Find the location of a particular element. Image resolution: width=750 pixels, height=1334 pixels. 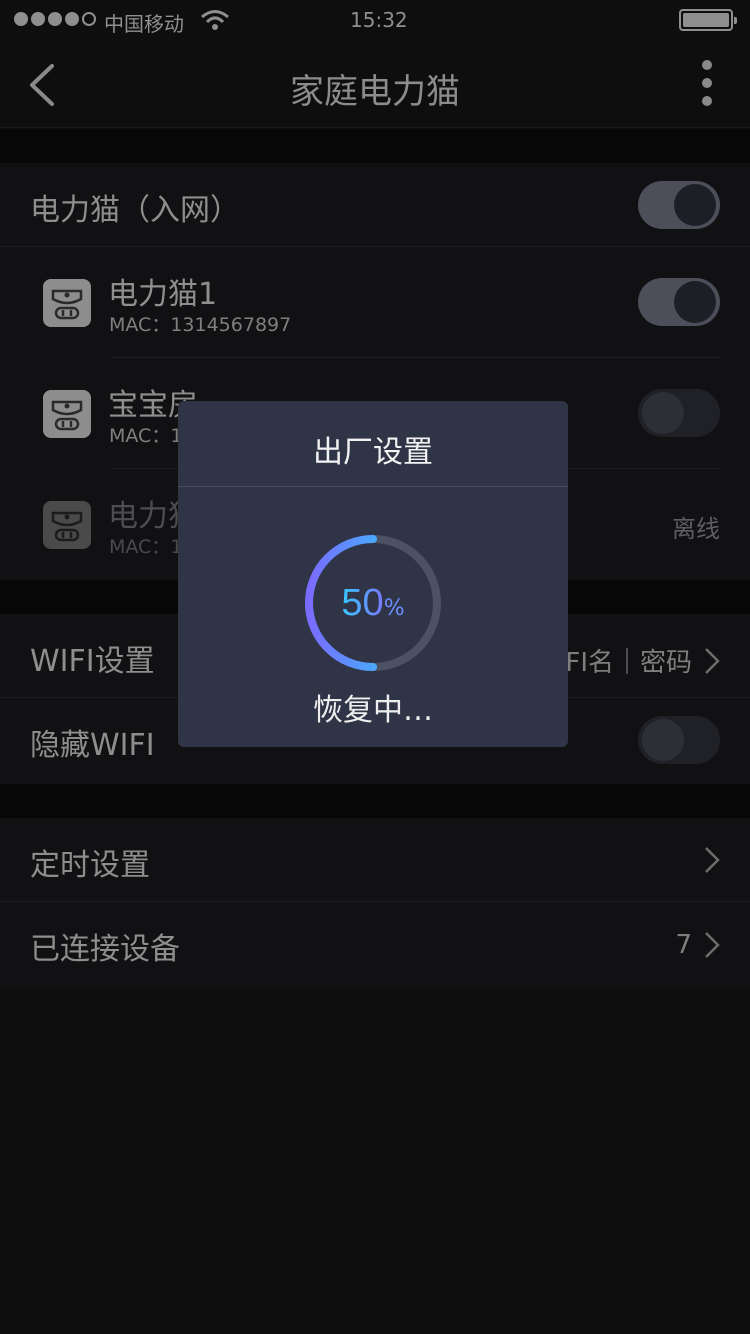

nav-bar: 家庭电力猫 is located at coordinates (375, 84).